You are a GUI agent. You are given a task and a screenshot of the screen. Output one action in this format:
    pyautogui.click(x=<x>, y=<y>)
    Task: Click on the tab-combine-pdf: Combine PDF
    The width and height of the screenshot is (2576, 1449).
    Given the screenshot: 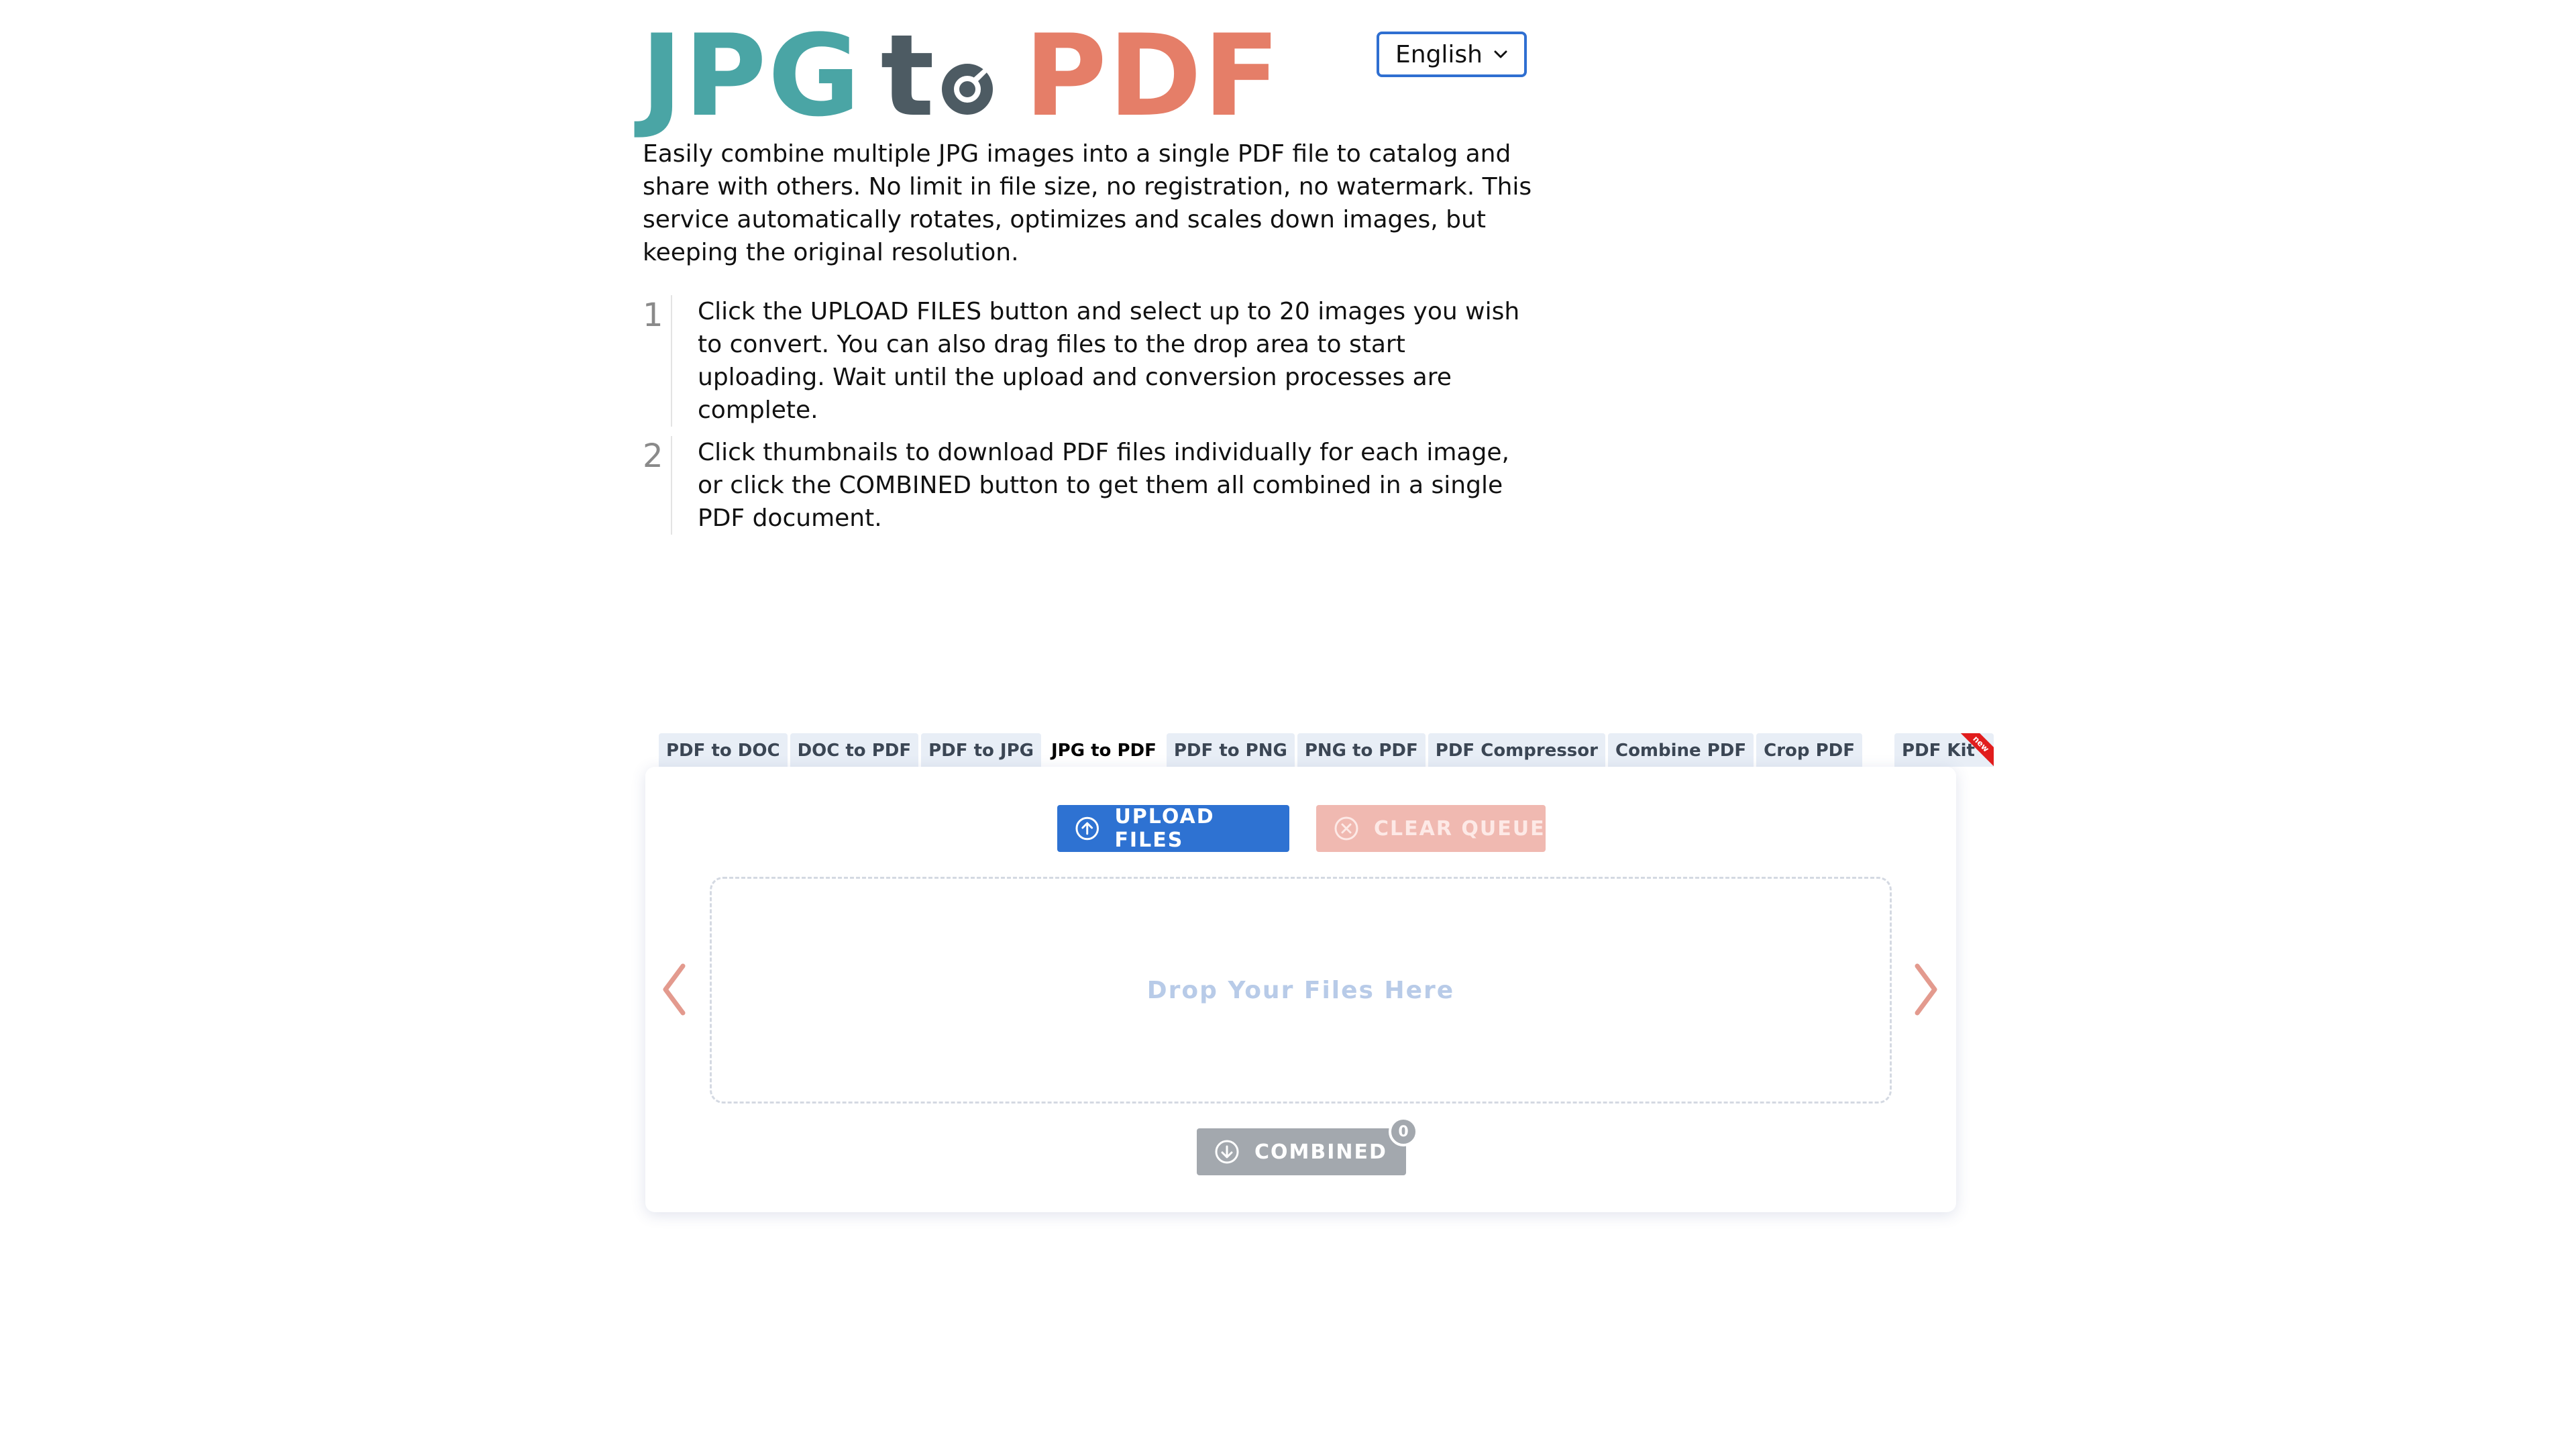 What is the action you would take?
    pyautogui.click(x=1680, y=750)
    